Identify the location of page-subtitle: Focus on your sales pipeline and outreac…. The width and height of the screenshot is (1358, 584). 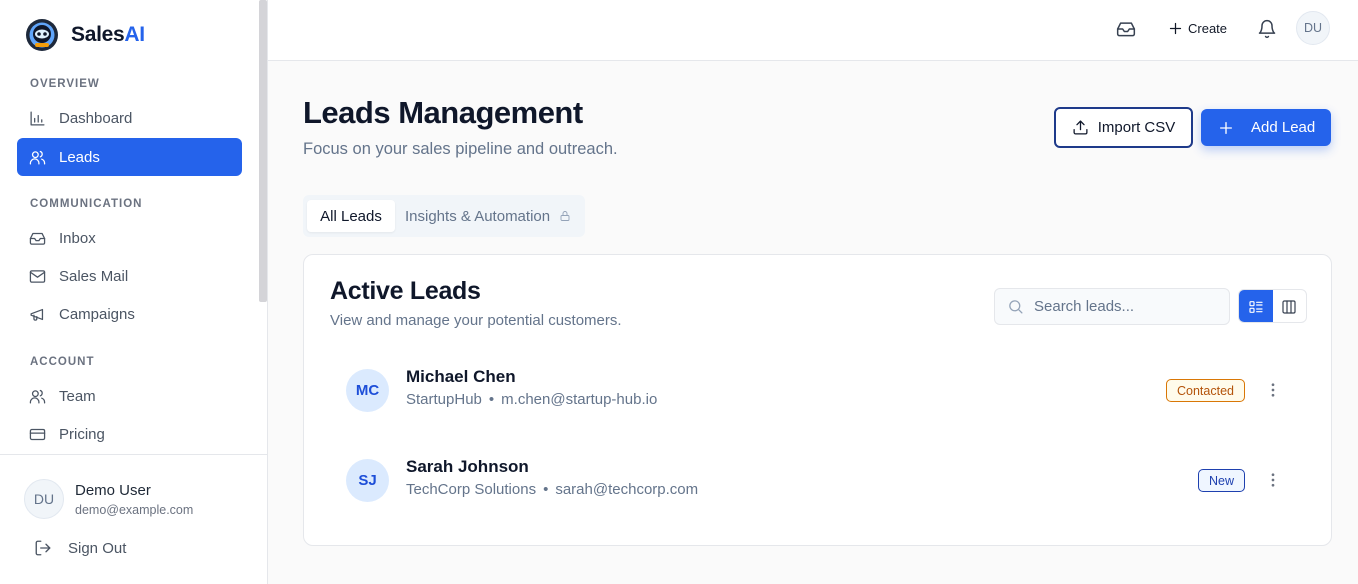
(460, 149).